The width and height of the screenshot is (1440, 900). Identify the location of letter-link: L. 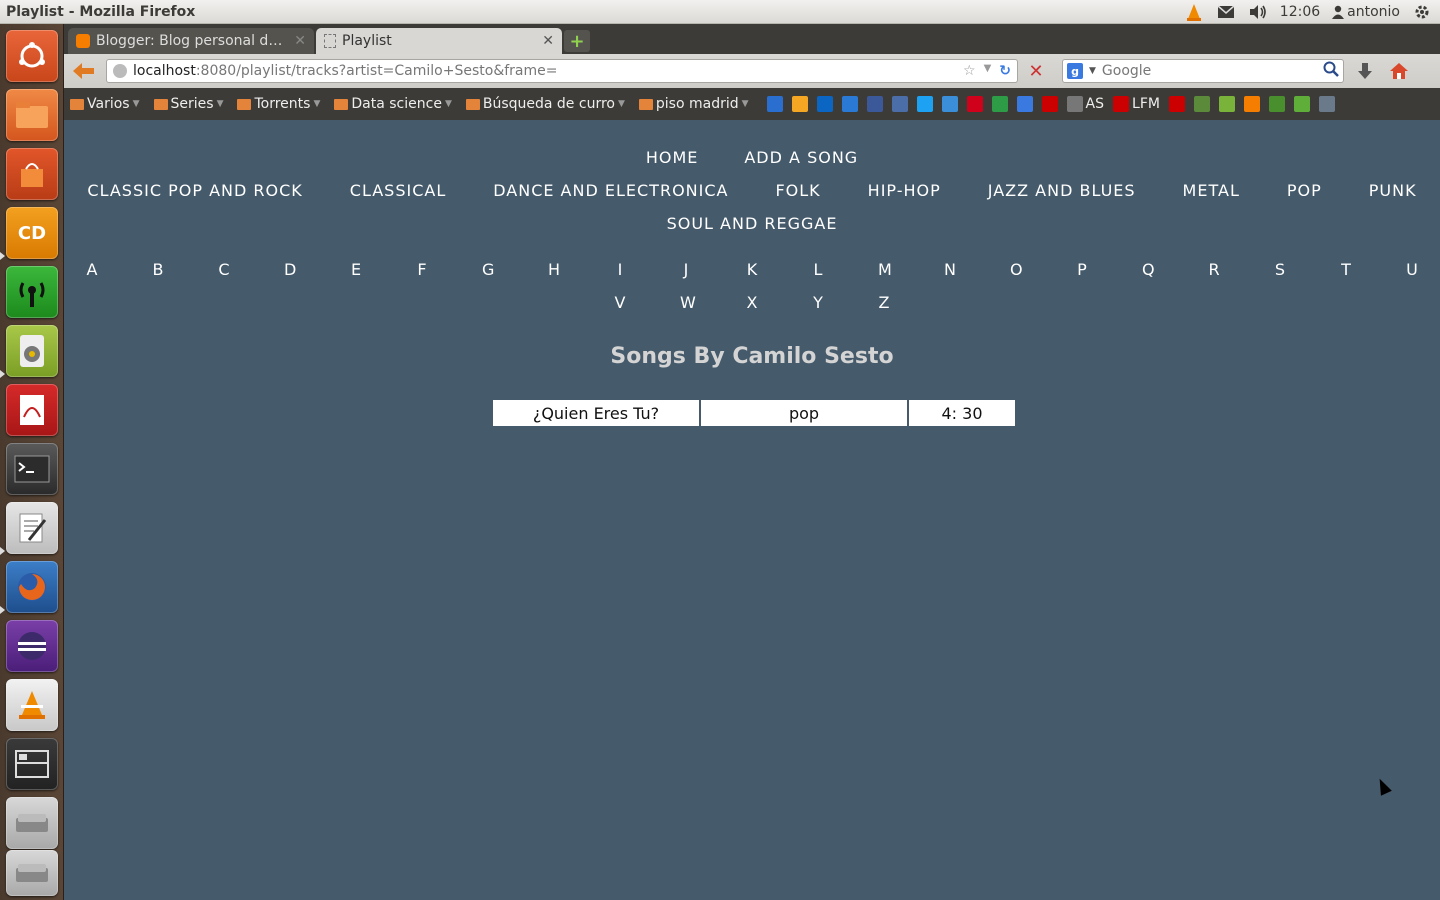
(818, 269).